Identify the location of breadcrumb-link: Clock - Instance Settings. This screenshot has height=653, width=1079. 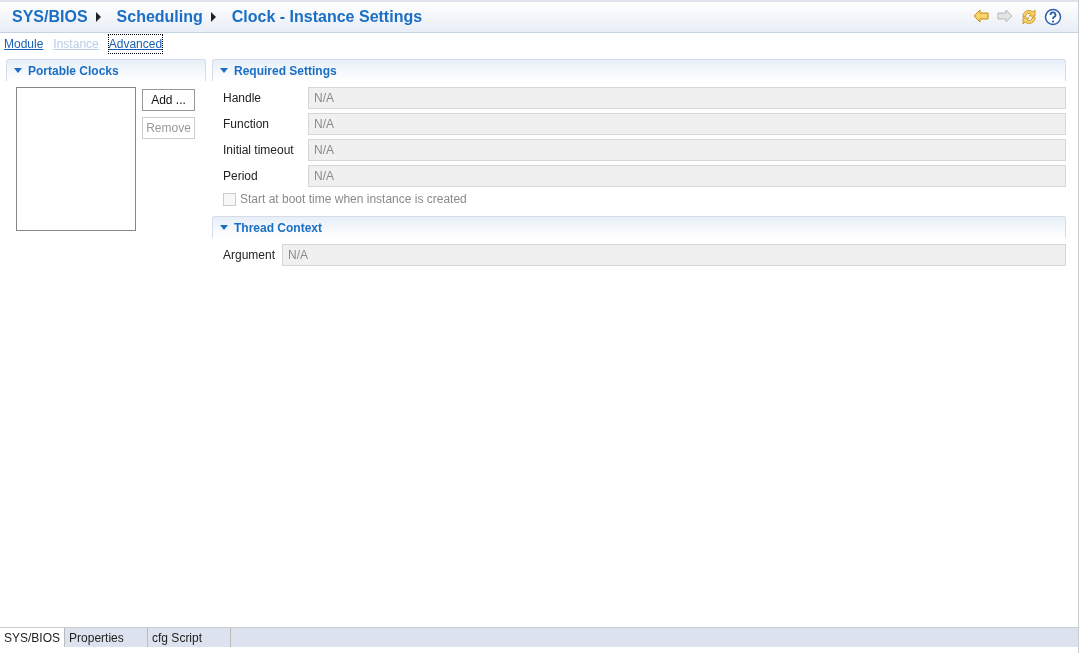
(327, 17).